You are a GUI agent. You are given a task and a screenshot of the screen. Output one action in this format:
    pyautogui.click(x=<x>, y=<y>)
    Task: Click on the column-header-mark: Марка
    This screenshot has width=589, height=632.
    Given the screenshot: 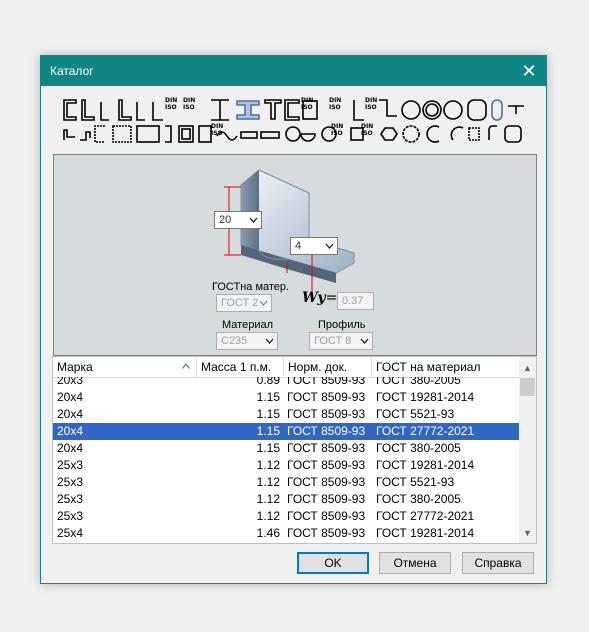 What is the action you would take?
    pyautogui.click(x=125, y=367)
    